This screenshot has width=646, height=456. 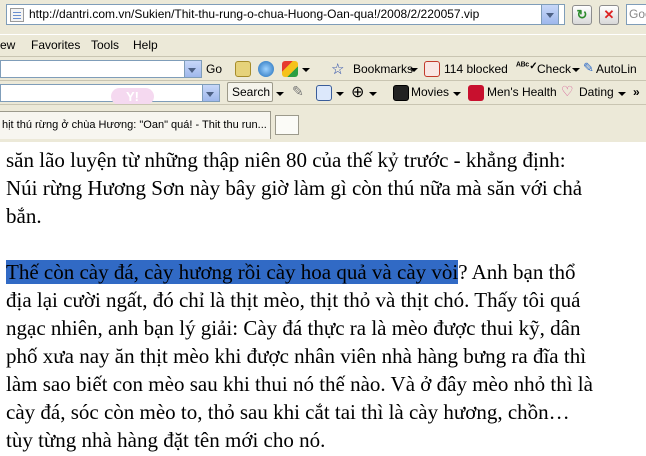 I want to click on heart-icon: ♡, so click(x=567, y=91).